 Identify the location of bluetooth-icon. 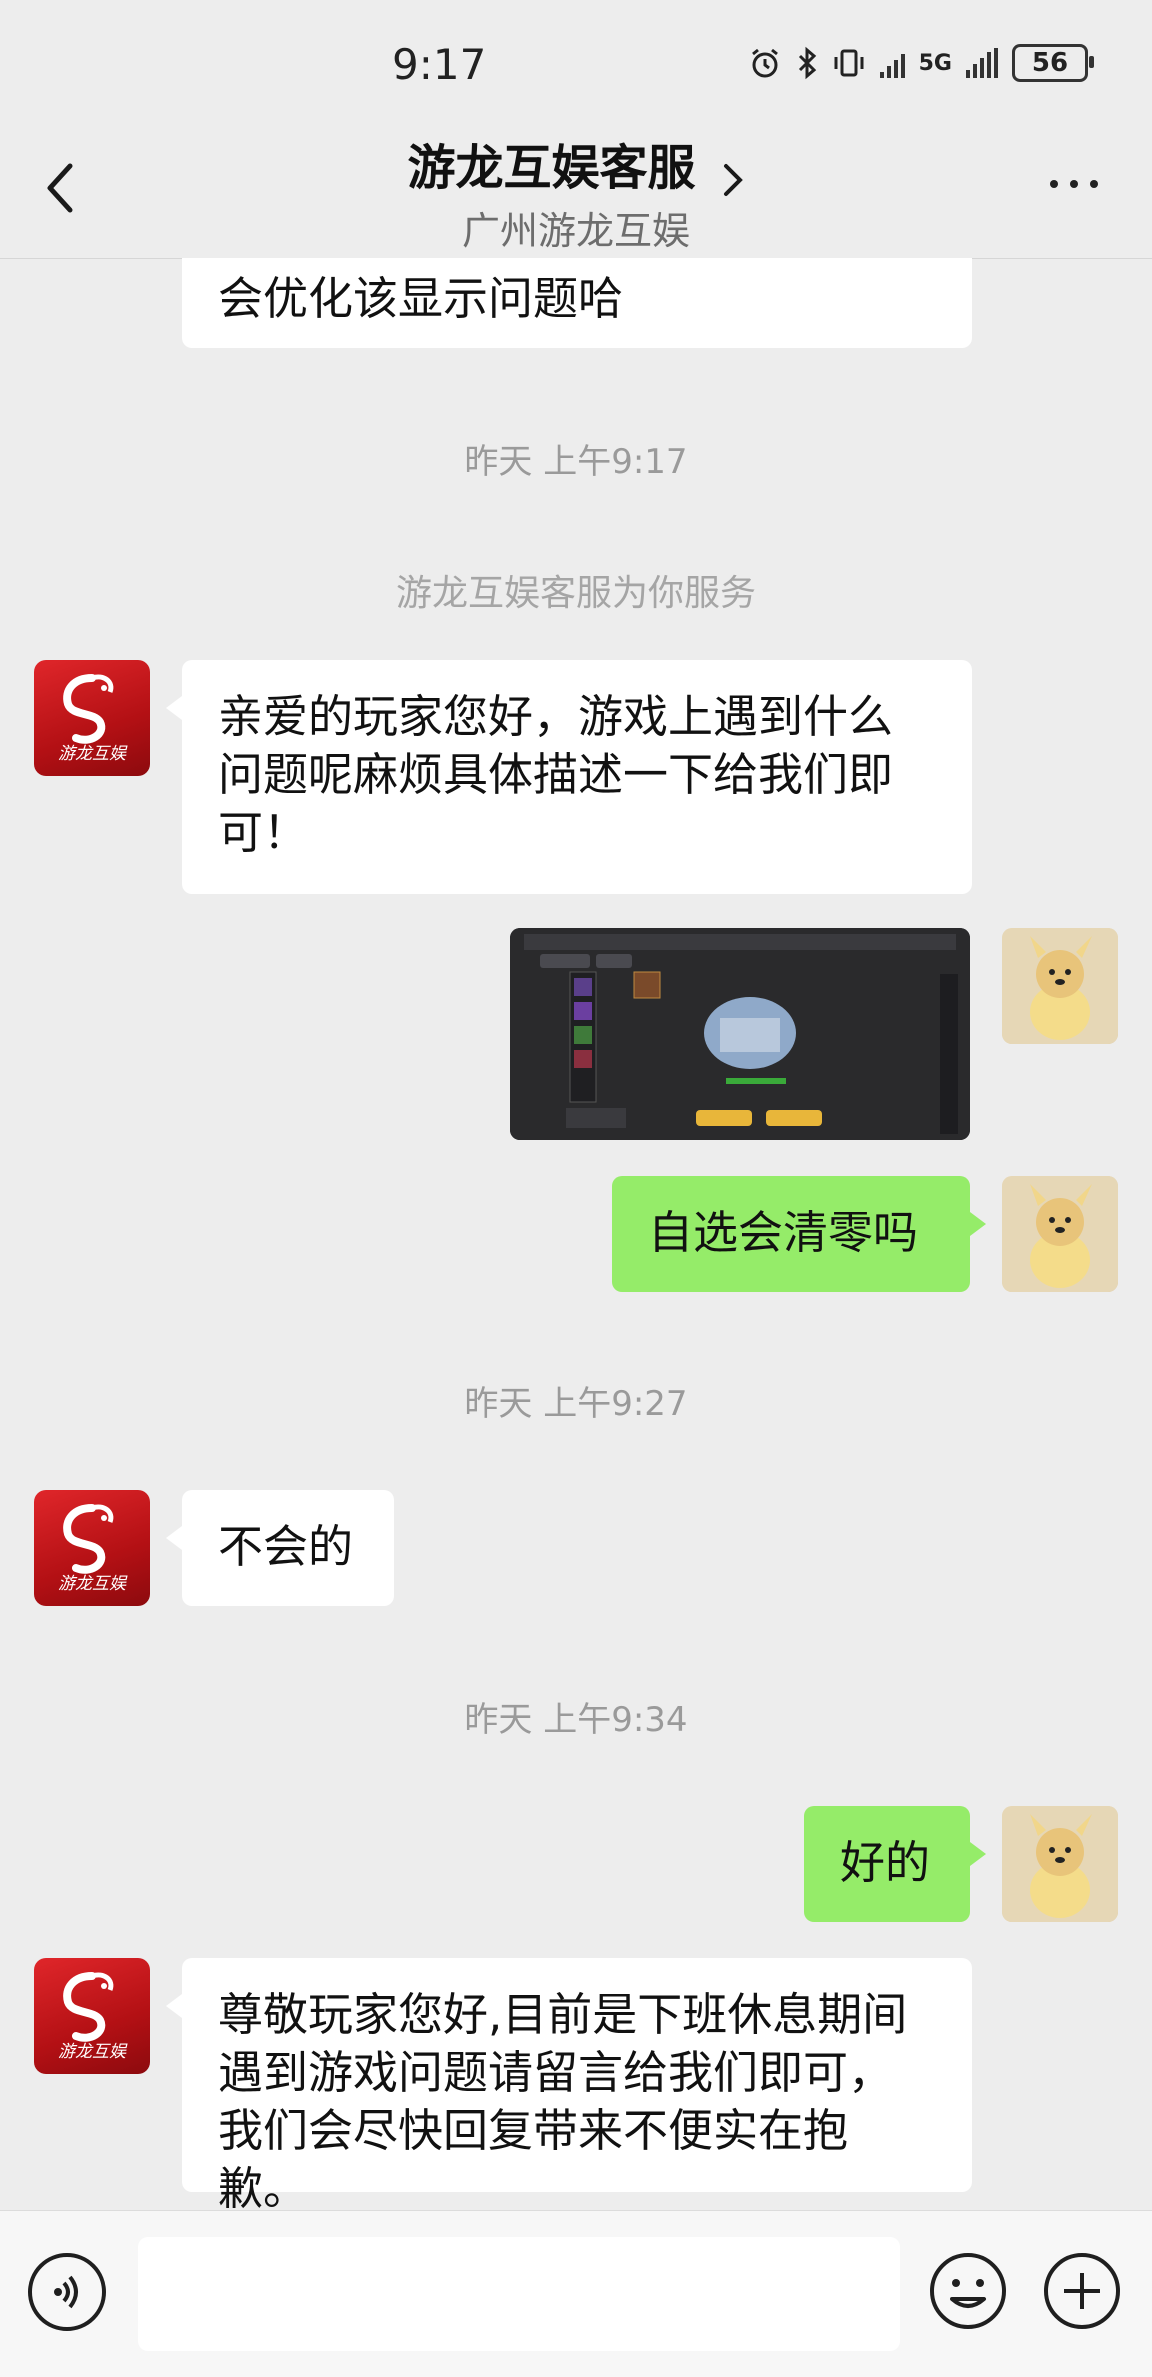
(807, 63).